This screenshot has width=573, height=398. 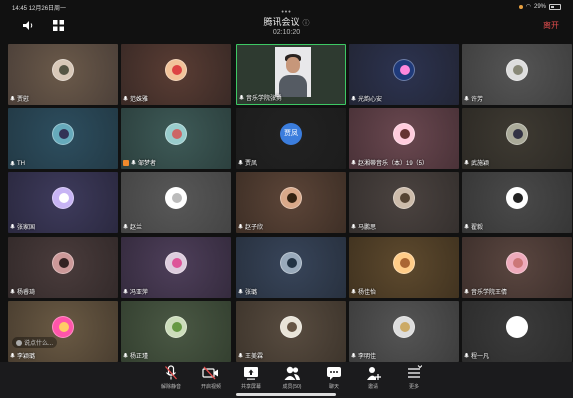 I want to click on participant-label: 马鹏思, so click(x=363, y=226).